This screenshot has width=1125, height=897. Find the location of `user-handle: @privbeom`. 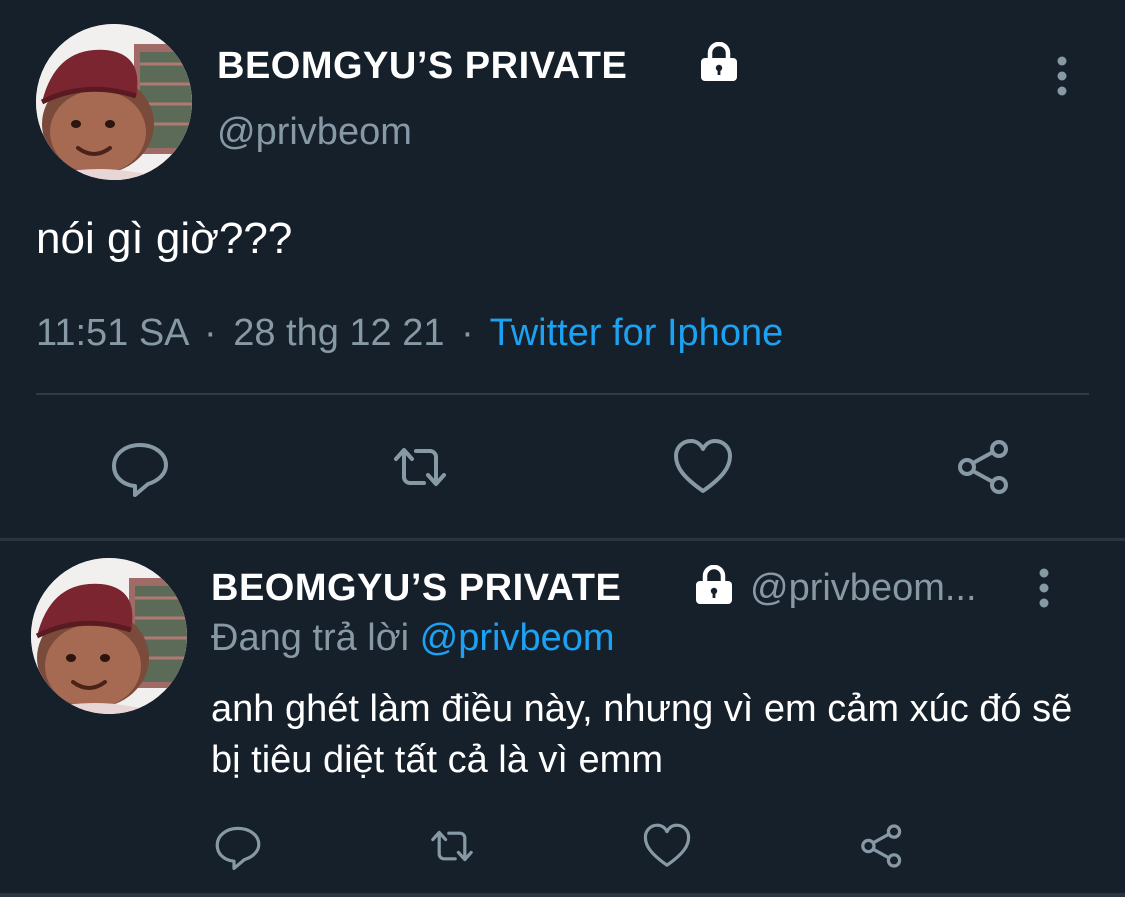

user-handle: @privbeom is located at coordinates (314, 132).